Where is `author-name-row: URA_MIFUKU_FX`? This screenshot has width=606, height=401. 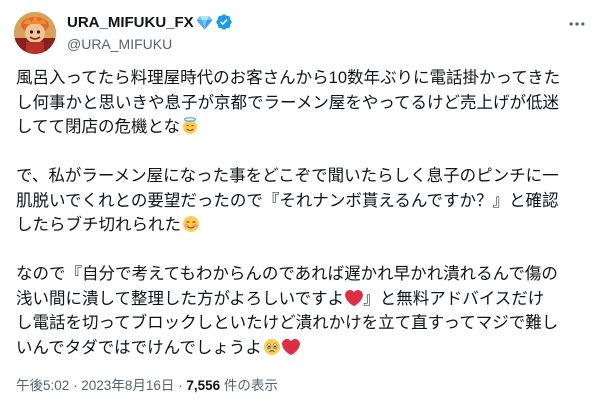
author-name-row: URA_MIFUKU_FX is located at coordinates (150, 22).